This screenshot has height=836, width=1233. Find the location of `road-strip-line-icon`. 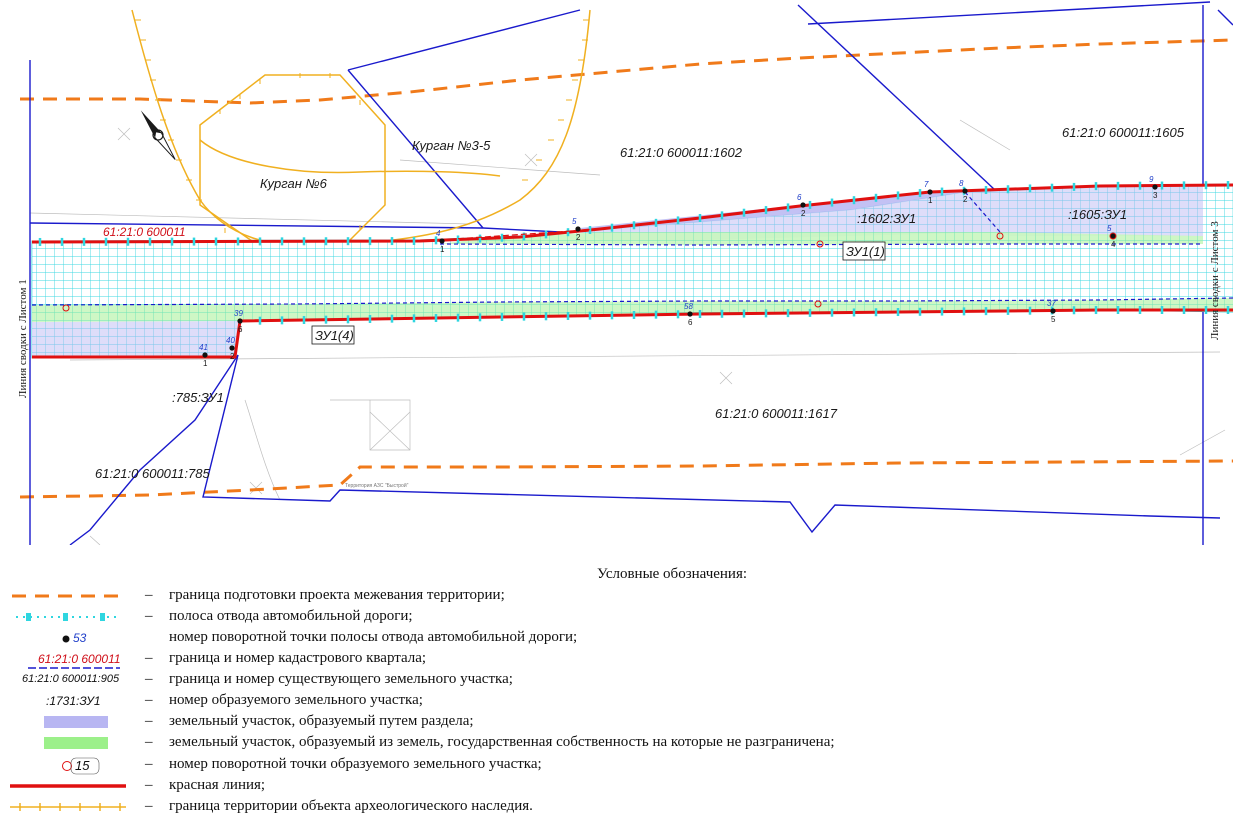

road-strip-line-icon is located at coordinates (67, 617).